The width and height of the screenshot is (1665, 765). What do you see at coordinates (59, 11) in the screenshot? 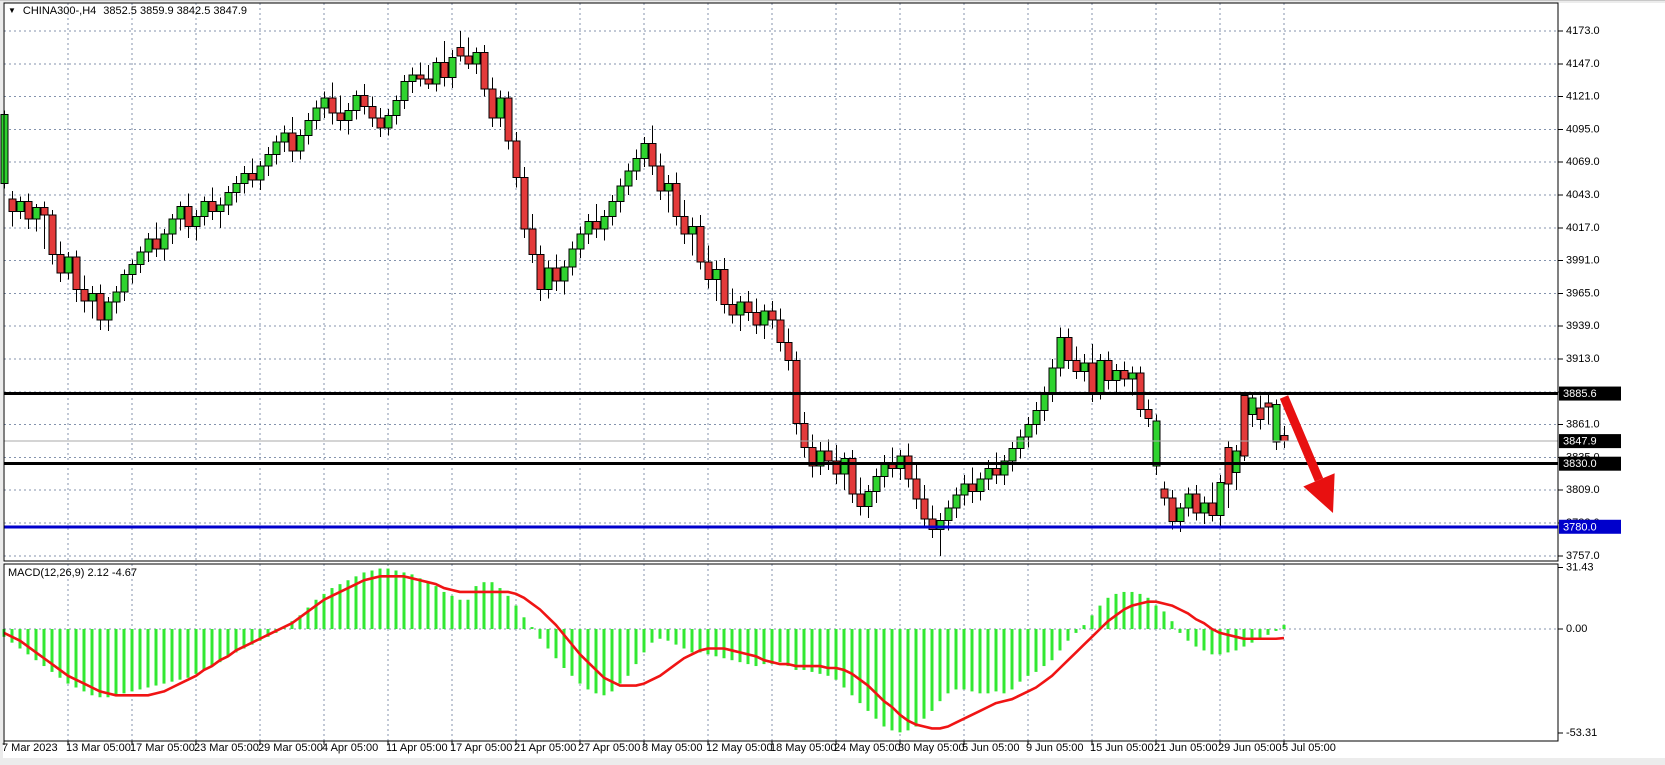
I see `symbol-period-label: CHINA300-,H4` at bounding box center [59, 11].